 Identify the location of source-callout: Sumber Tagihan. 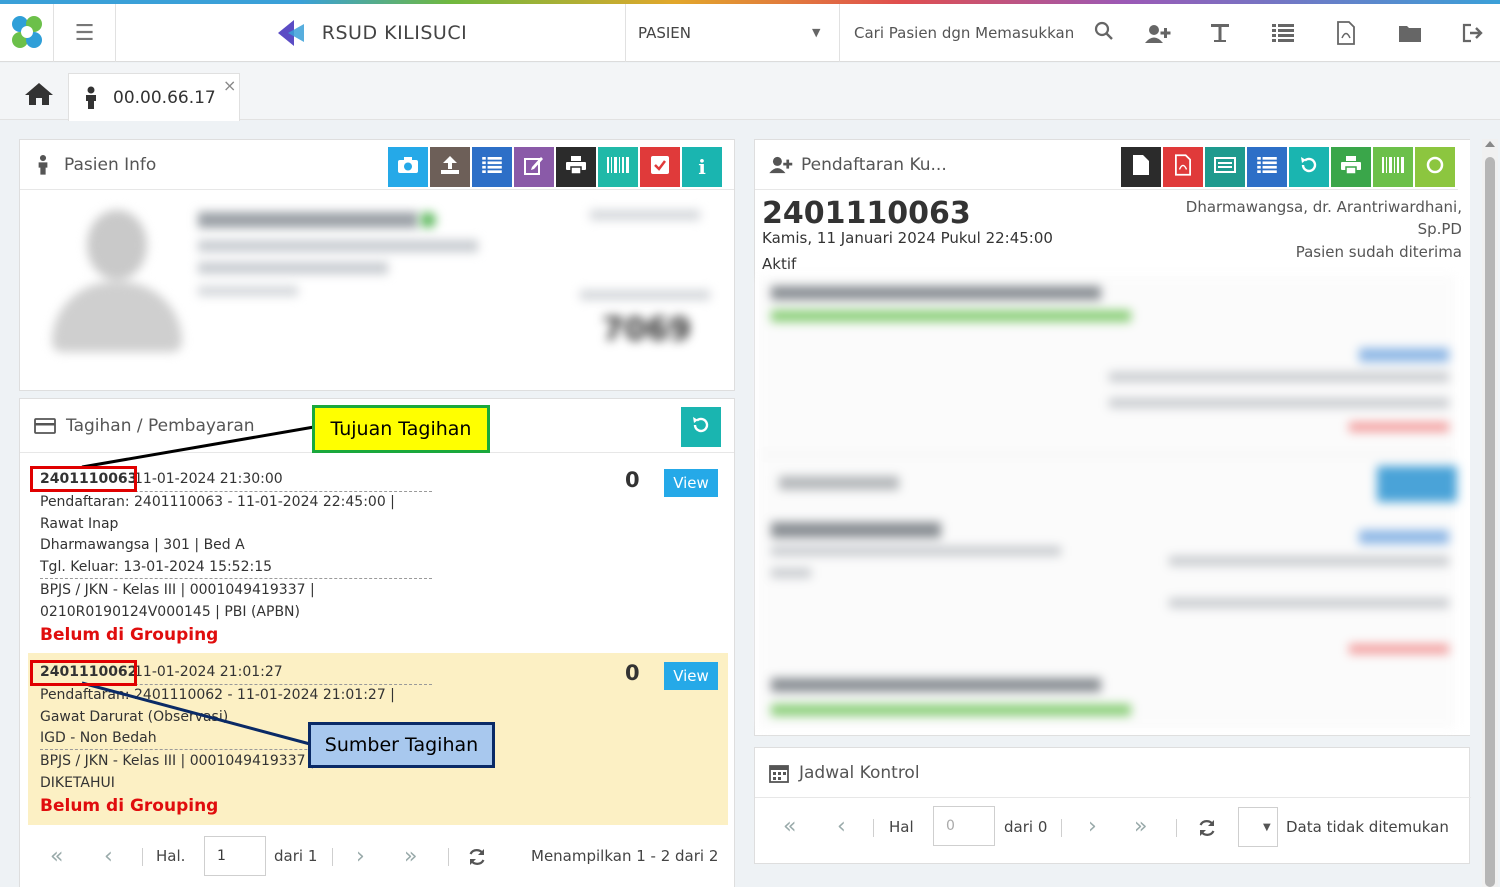
(401, 745).